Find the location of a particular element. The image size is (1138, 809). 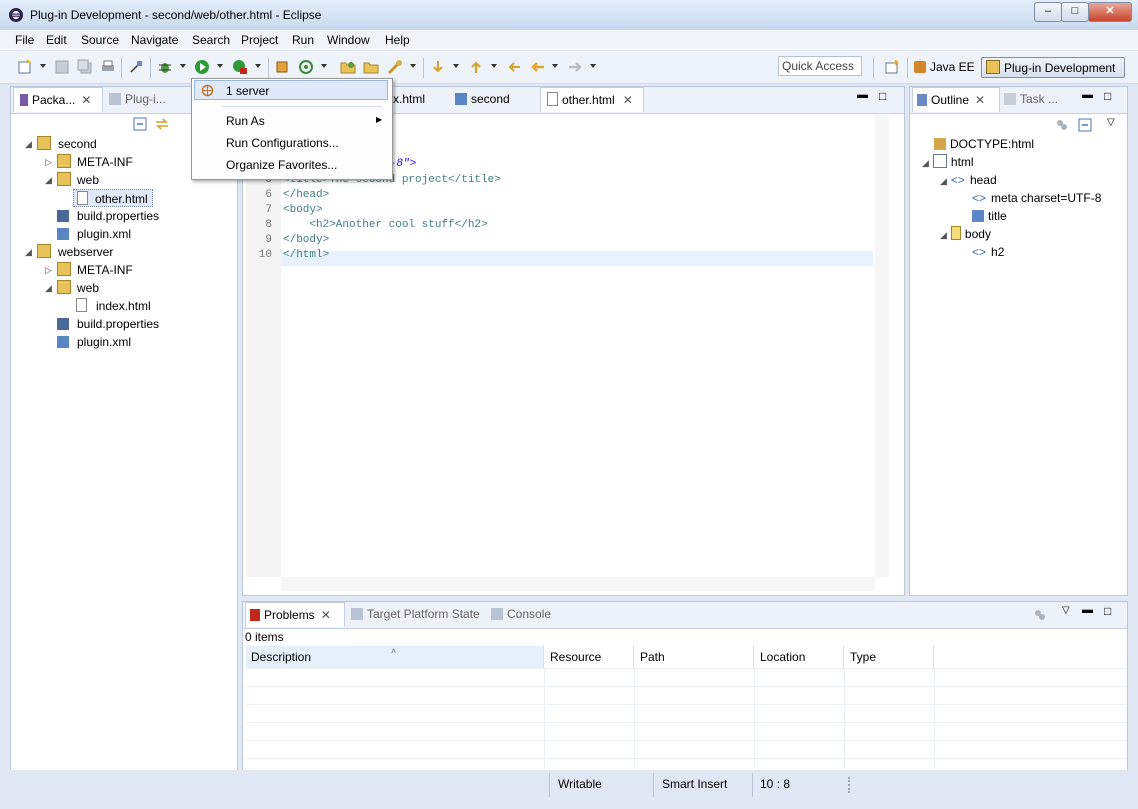

menu-search: Search is located at coordinates (211, 40).